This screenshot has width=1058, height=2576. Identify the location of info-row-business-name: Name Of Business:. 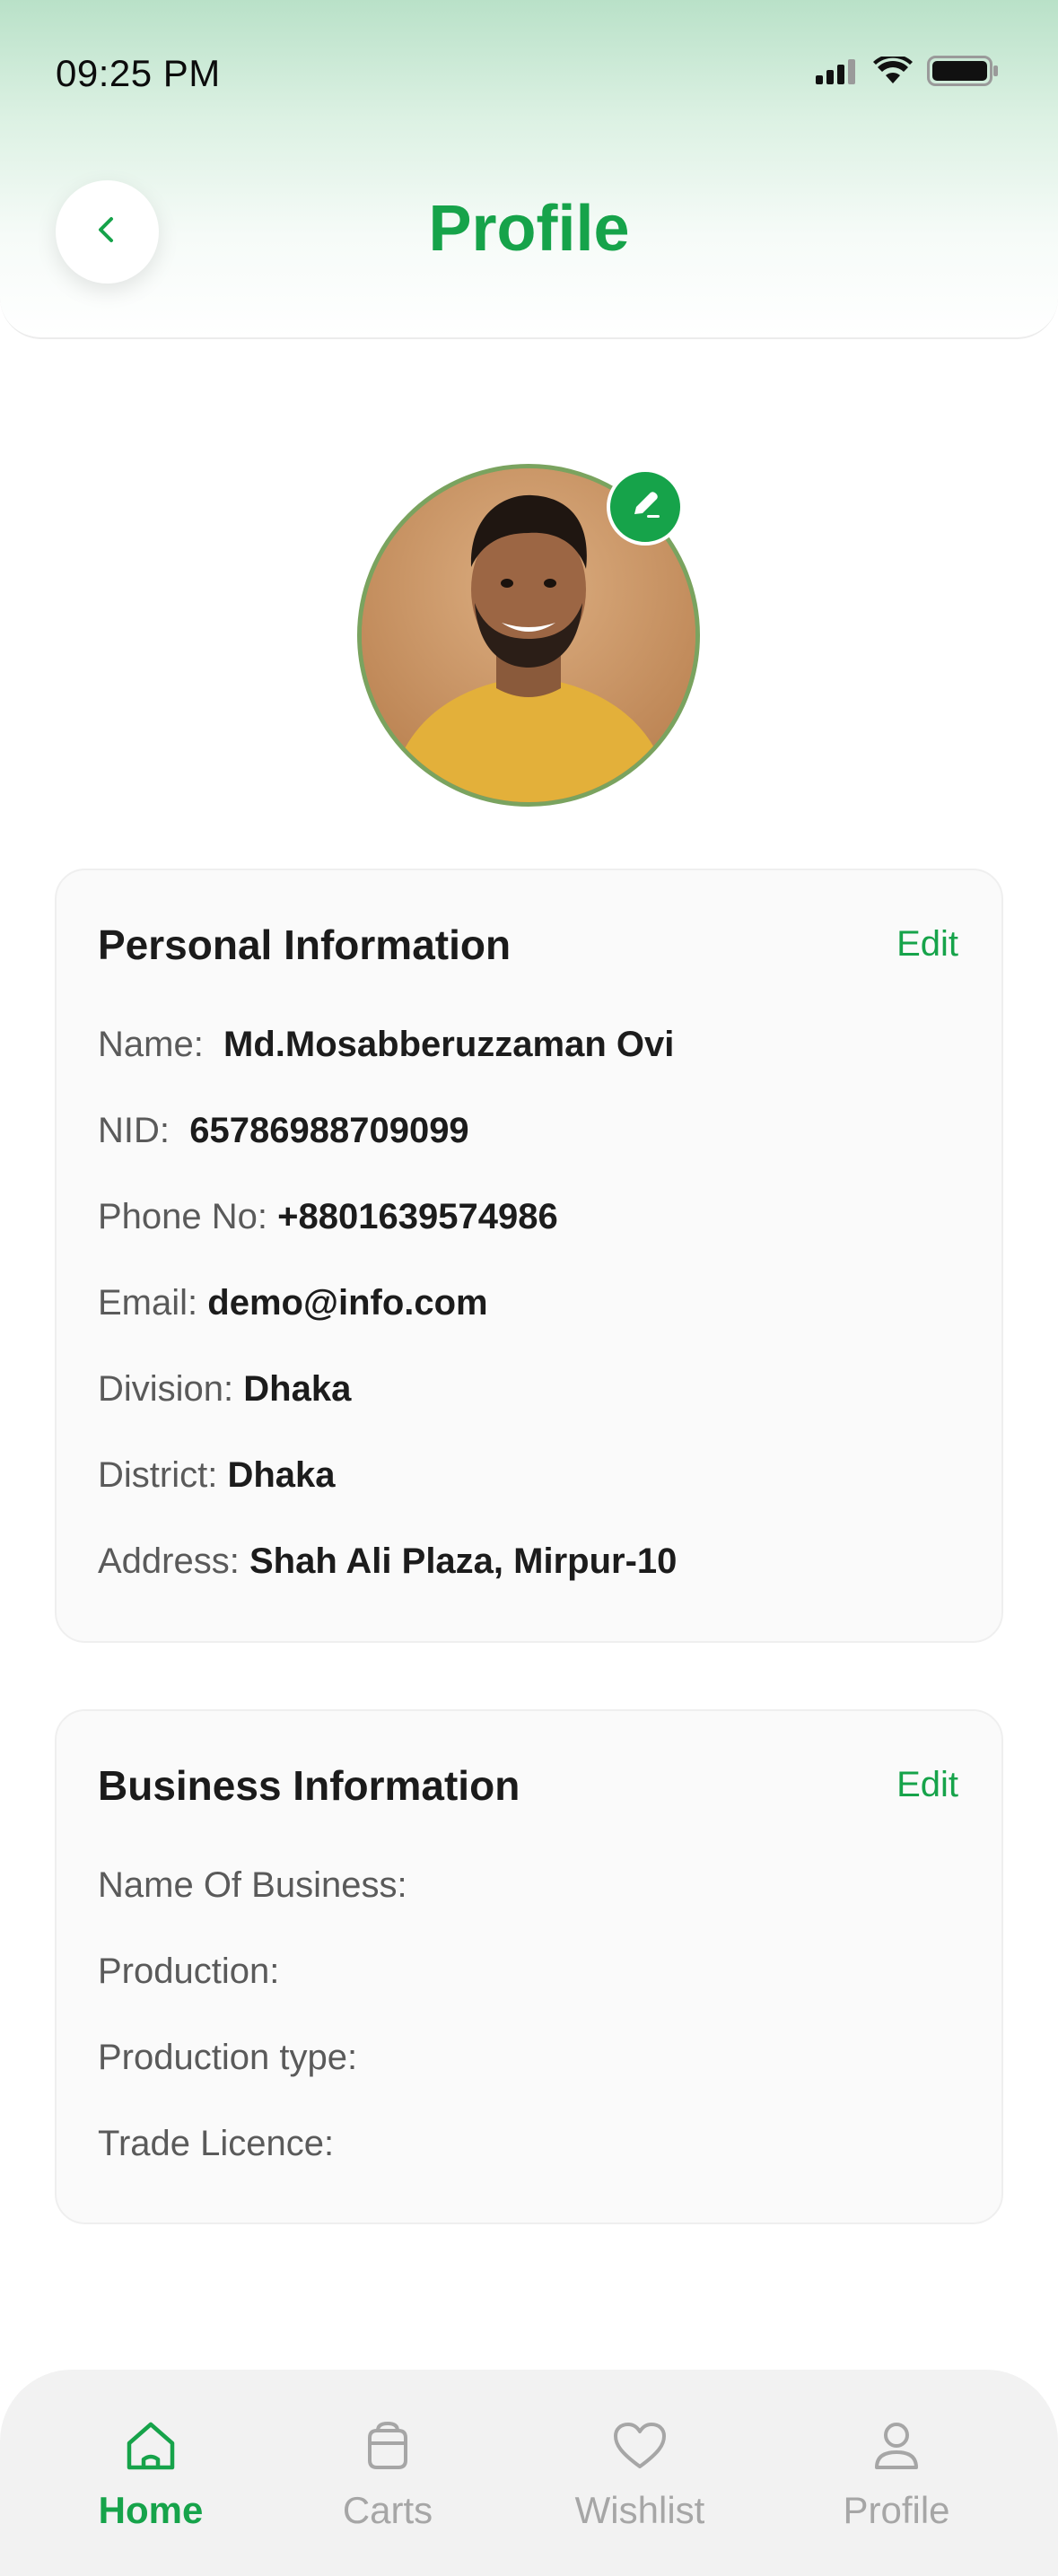
(257, 1886).